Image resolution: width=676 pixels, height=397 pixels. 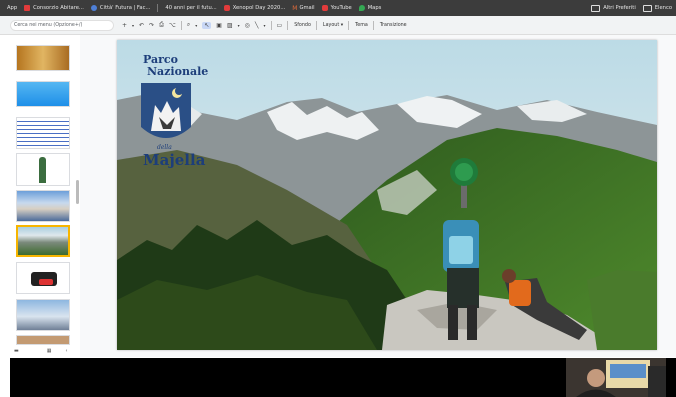 I want to click on logo-text-nazionale: Nazionale, so click(x=178, y=71).